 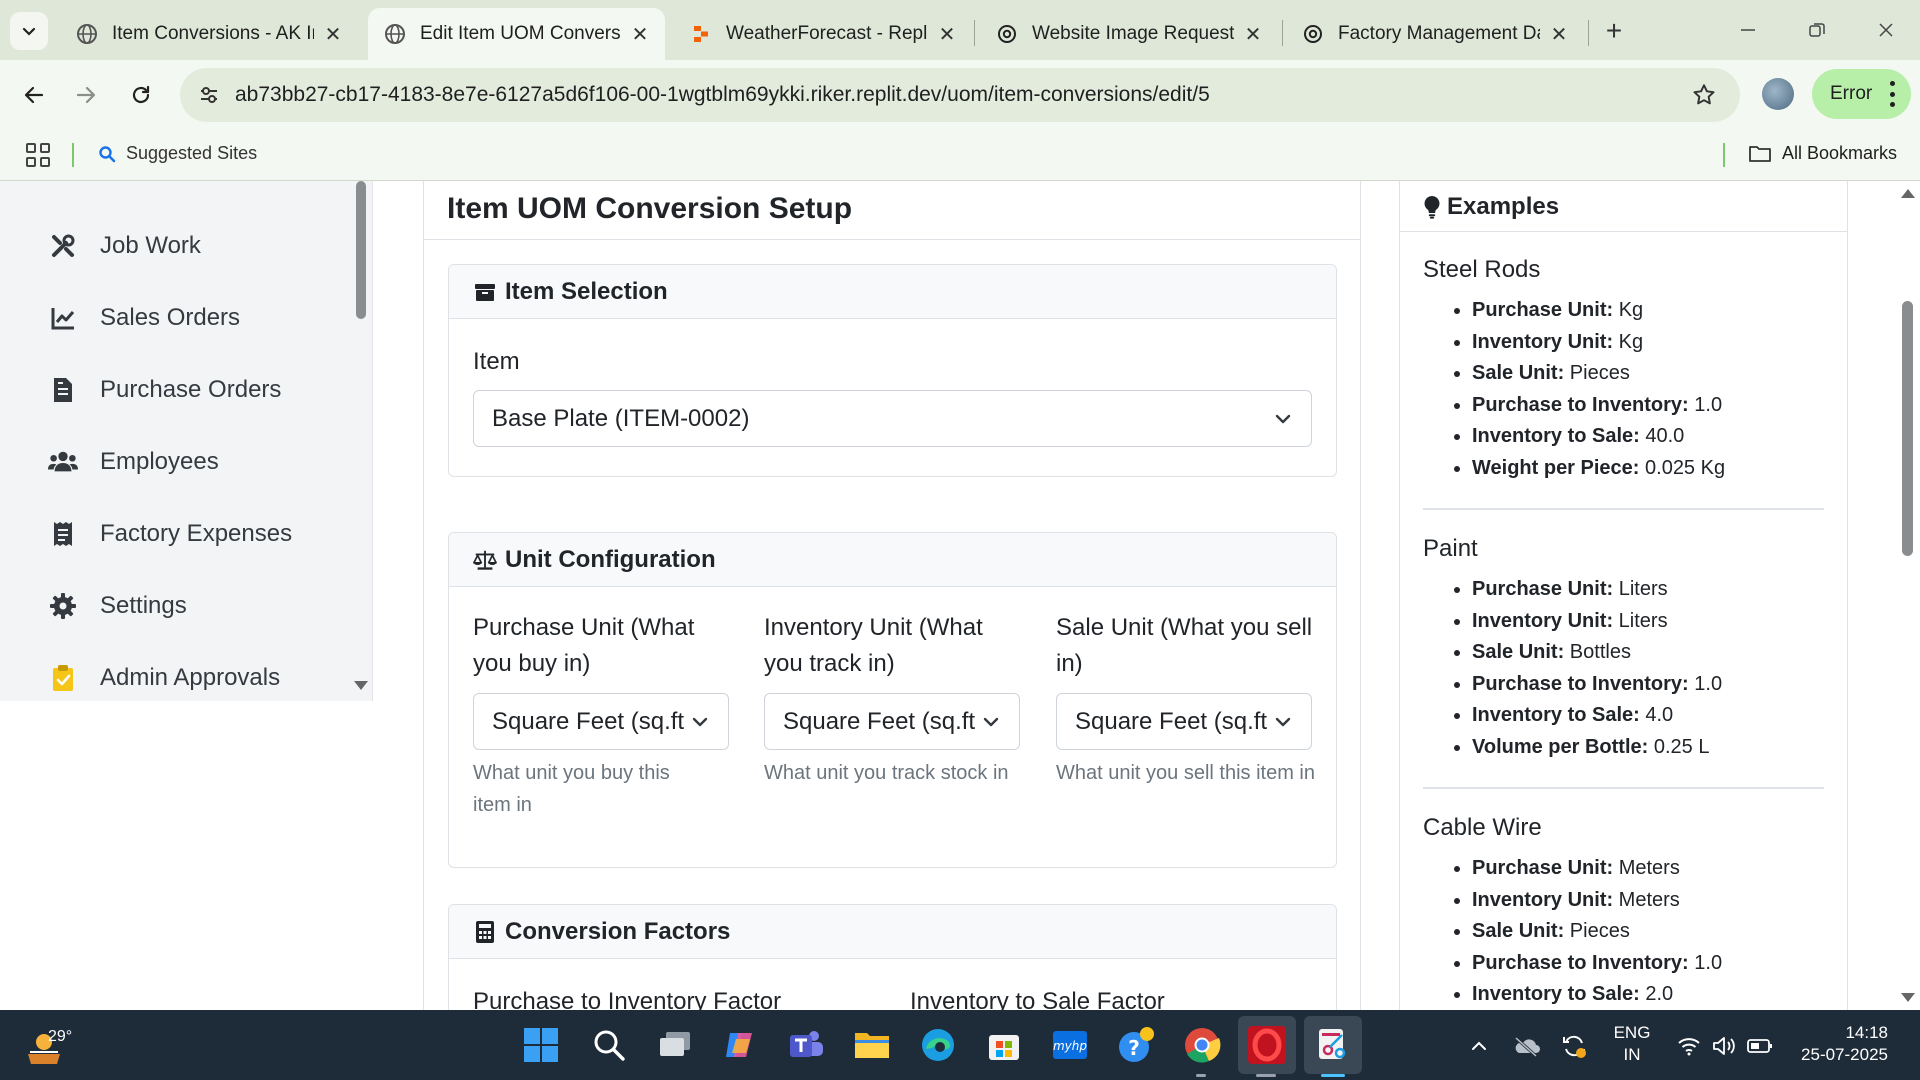 What do you see at coordinates (496, 361) in the screenshot?
I see `item-label: Item` at bounding box center [496, 361].